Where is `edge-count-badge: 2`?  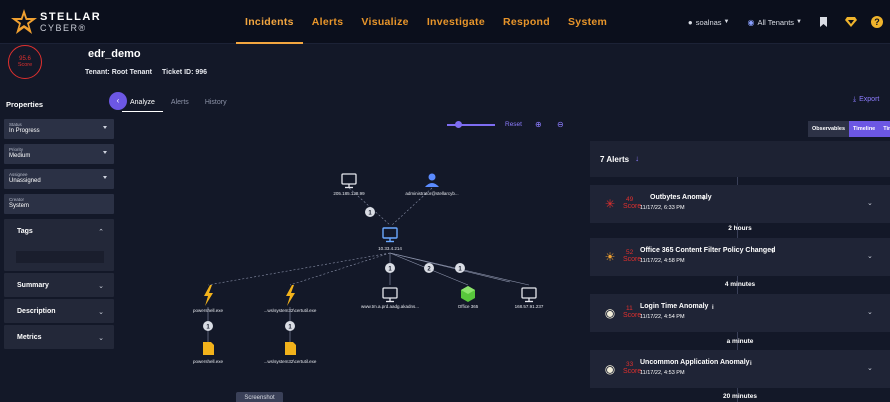
edge-count-badge: 2 is located at coordinates (429, 268).